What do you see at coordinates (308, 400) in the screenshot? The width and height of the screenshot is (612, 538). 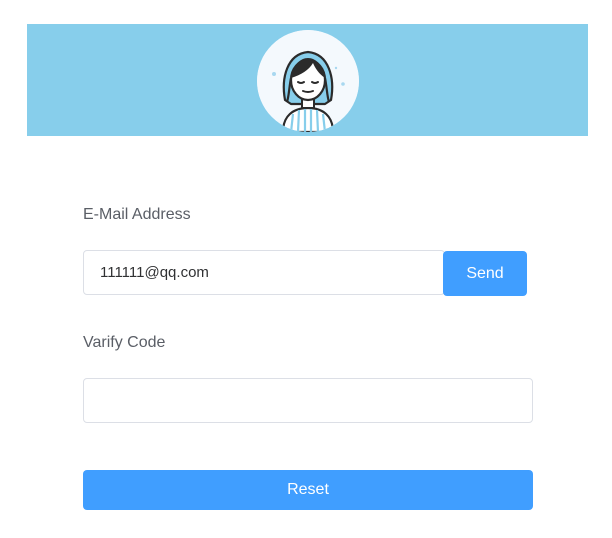 I see `verify-code-input` at bounding box center [308, 400].